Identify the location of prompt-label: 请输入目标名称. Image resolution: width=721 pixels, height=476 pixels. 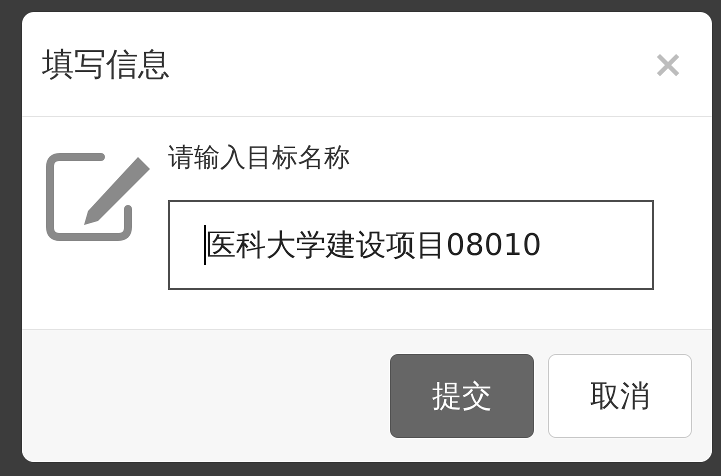
(259, 158).